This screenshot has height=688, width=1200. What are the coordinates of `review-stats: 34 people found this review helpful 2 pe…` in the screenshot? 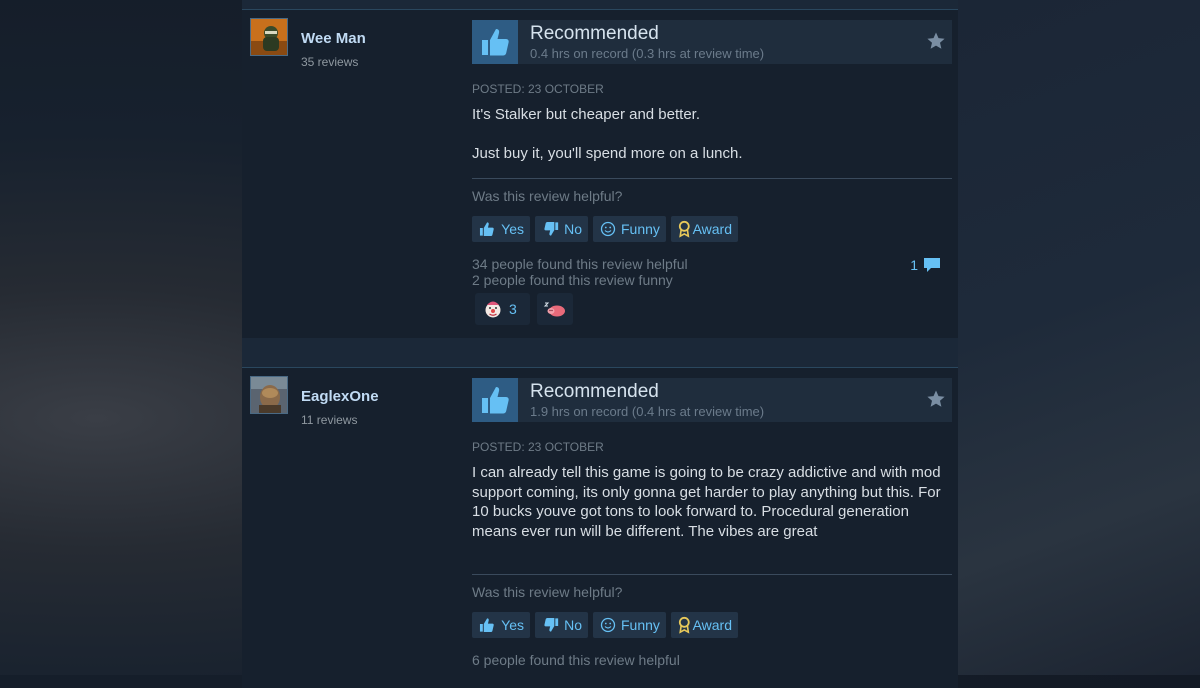 It's located at (580, 272).